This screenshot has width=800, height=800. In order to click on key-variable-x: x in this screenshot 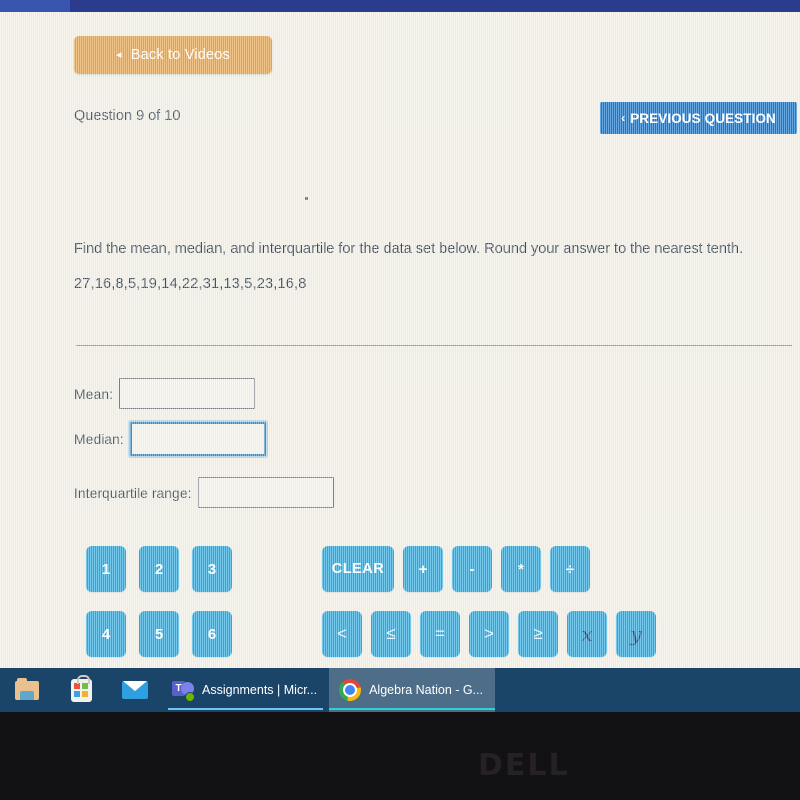, I will do `click(587, 634)`.